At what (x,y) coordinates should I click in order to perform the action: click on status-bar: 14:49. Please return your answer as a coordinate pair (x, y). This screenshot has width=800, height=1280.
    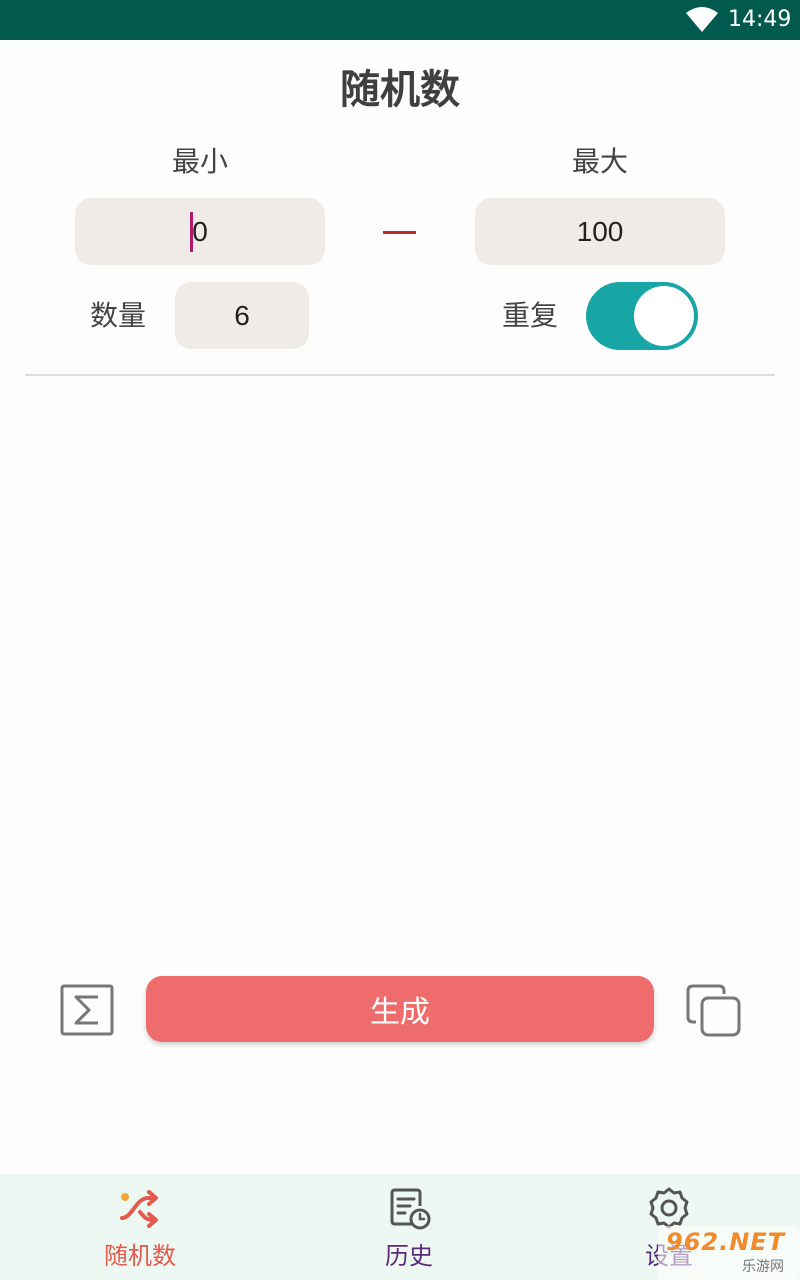
    Looking at the image, I should click on (400, 20).